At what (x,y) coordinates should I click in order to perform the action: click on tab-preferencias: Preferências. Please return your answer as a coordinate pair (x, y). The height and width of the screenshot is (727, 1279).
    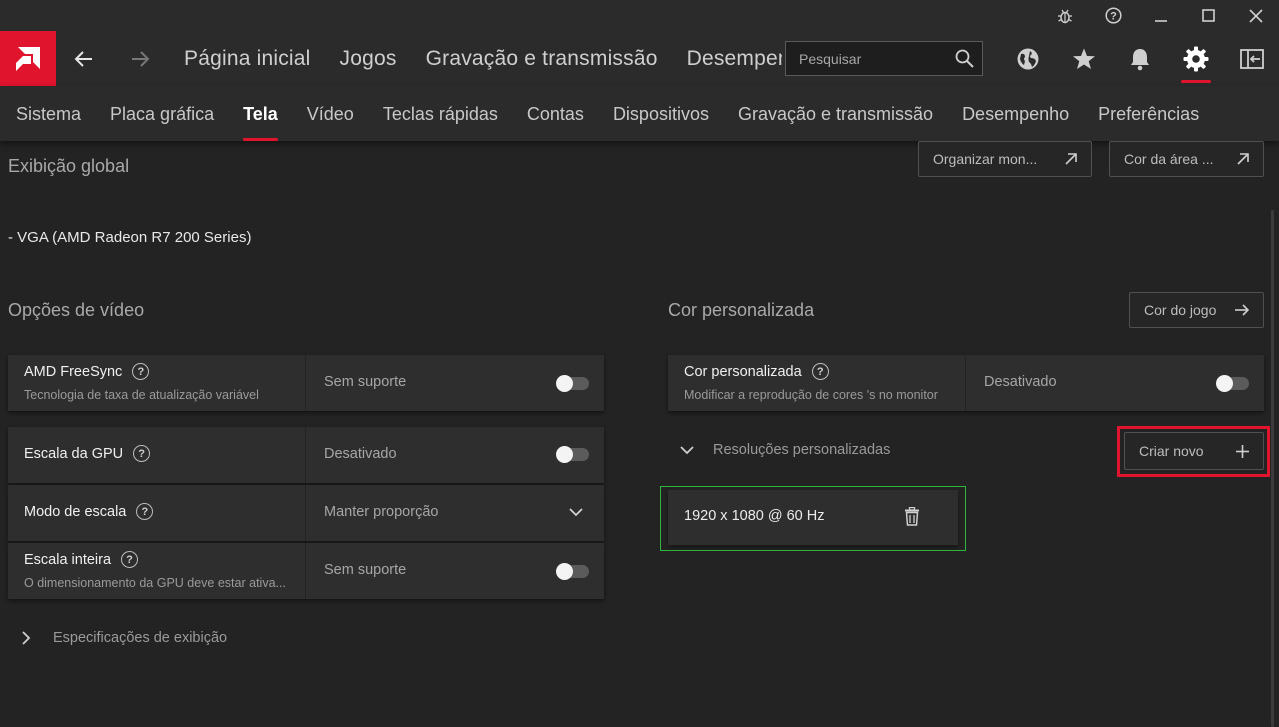
    Looking at the image, I should click on (1148, 114).